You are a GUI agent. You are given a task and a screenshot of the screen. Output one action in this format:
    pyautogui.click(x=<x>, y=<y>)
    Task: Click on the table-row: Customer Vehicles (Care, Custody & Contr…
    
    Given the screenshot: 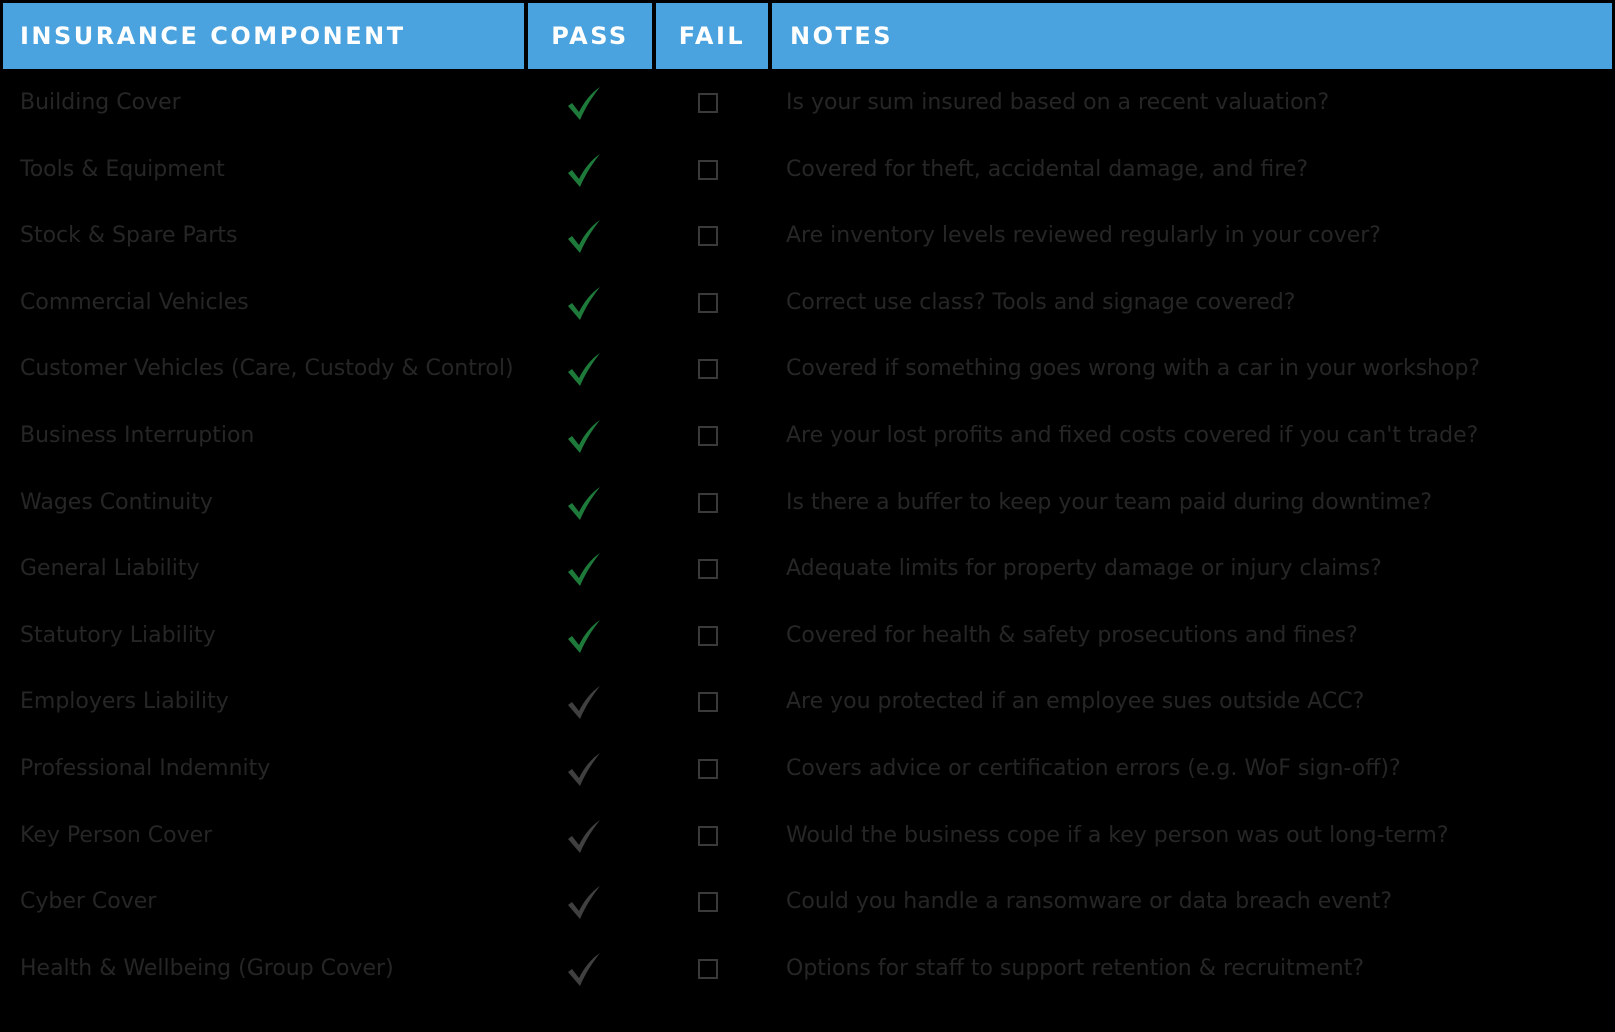 What is the action you would take?
    pyautogui.click(x=807, y=369)
    